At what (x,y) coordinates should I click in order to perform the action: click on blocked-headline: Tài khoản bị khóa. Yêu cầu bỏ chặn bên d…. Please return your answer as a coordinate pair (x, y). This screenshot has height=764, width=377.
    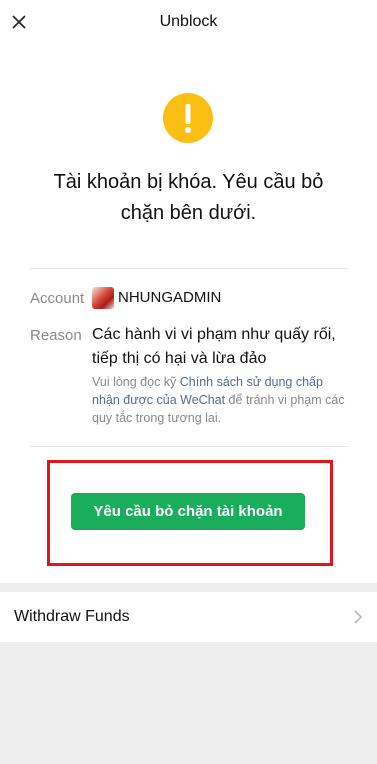
    Looking at the image, I should click on (188, 197).